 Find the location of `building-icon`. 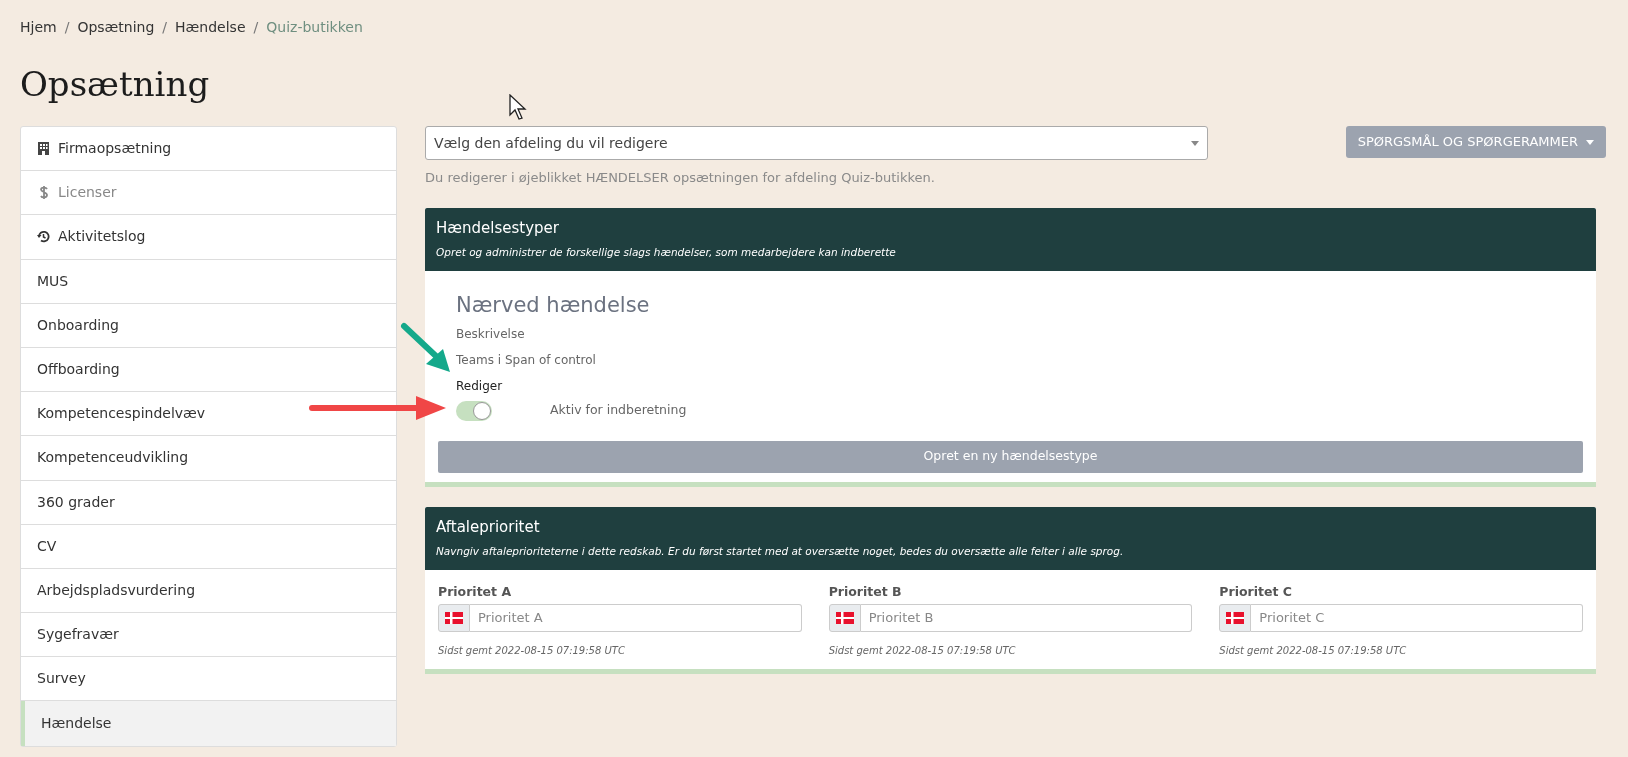

building-icon is located at coordinates (43, 149).